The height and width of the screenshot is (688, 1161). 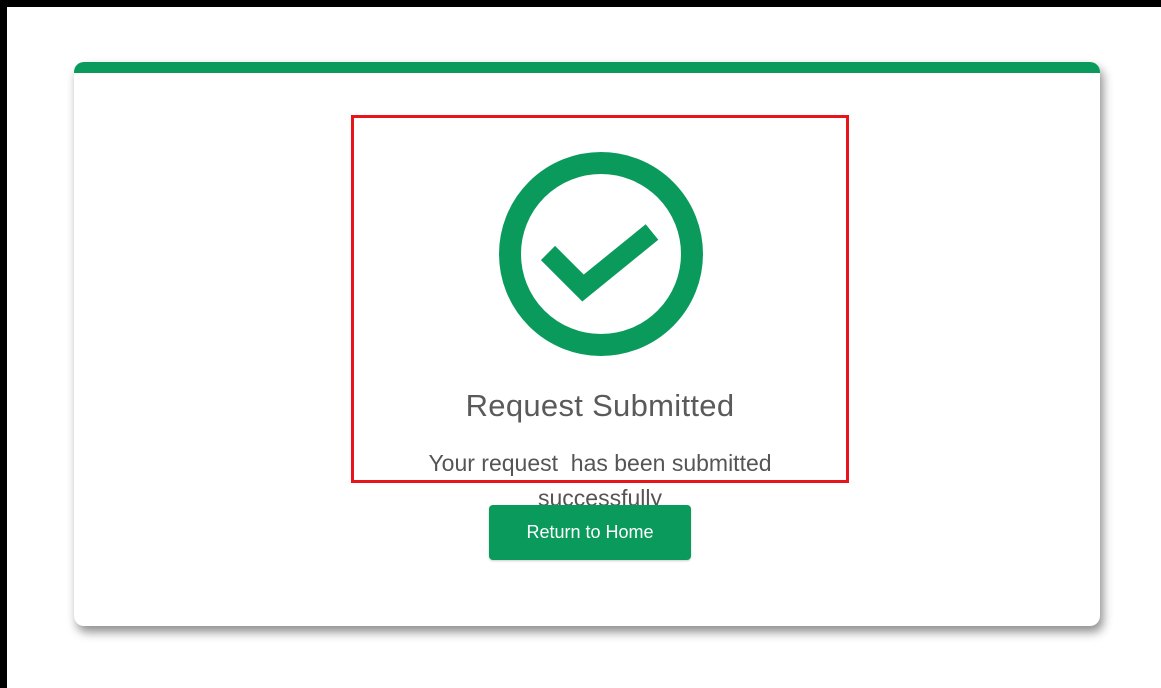 I want to click on check-circle-icon, so click(x=601, y=254).